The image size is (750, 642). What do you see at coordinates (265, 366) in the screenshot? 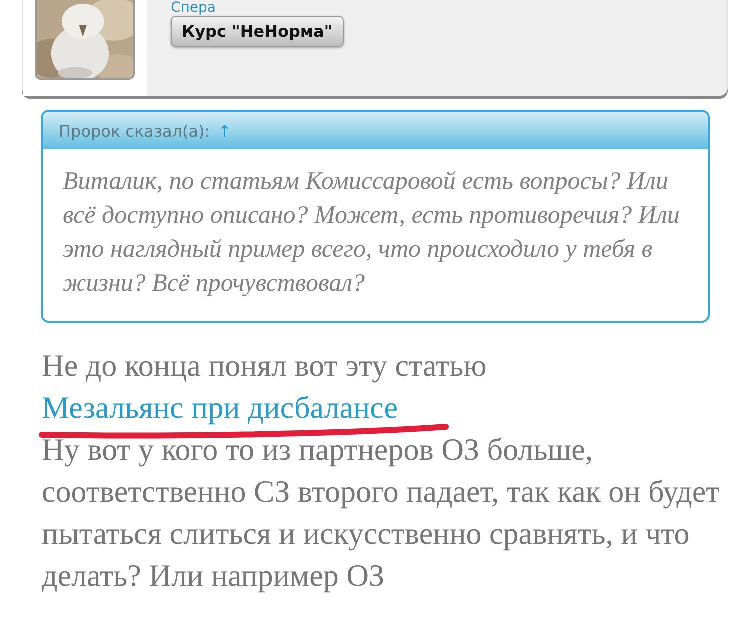
I see `post-text: Не до конца понял вот эту статью` at bounding box center [265, 366].